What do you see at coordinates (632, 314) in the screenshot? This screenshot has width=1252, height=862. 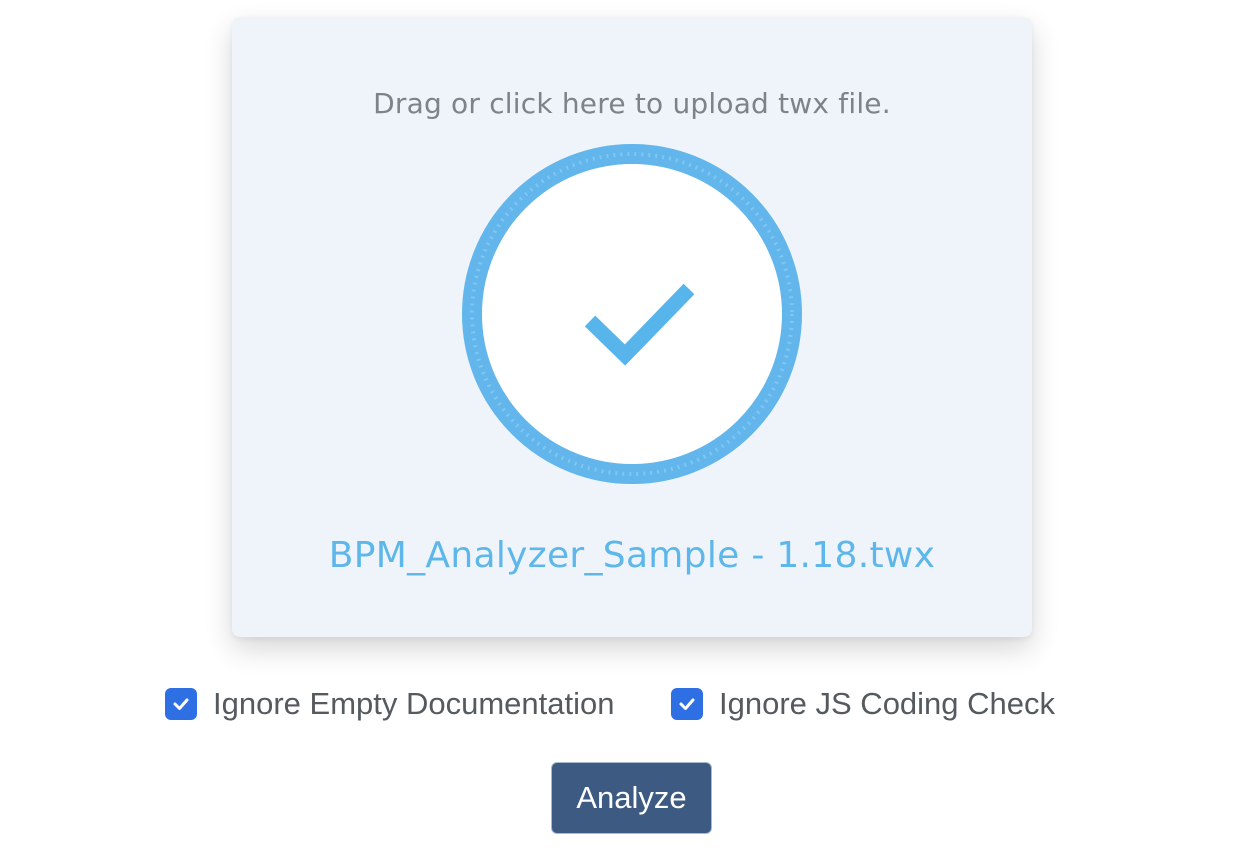 I see `check-circle-icon` at bounding box center [632, 314].